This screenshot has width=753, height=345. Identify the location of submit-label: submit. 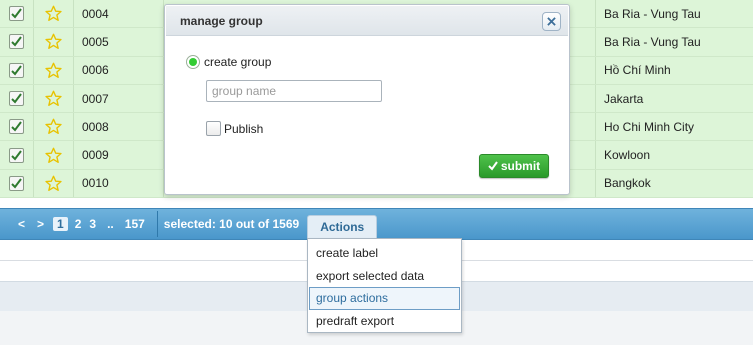
(520, 166).